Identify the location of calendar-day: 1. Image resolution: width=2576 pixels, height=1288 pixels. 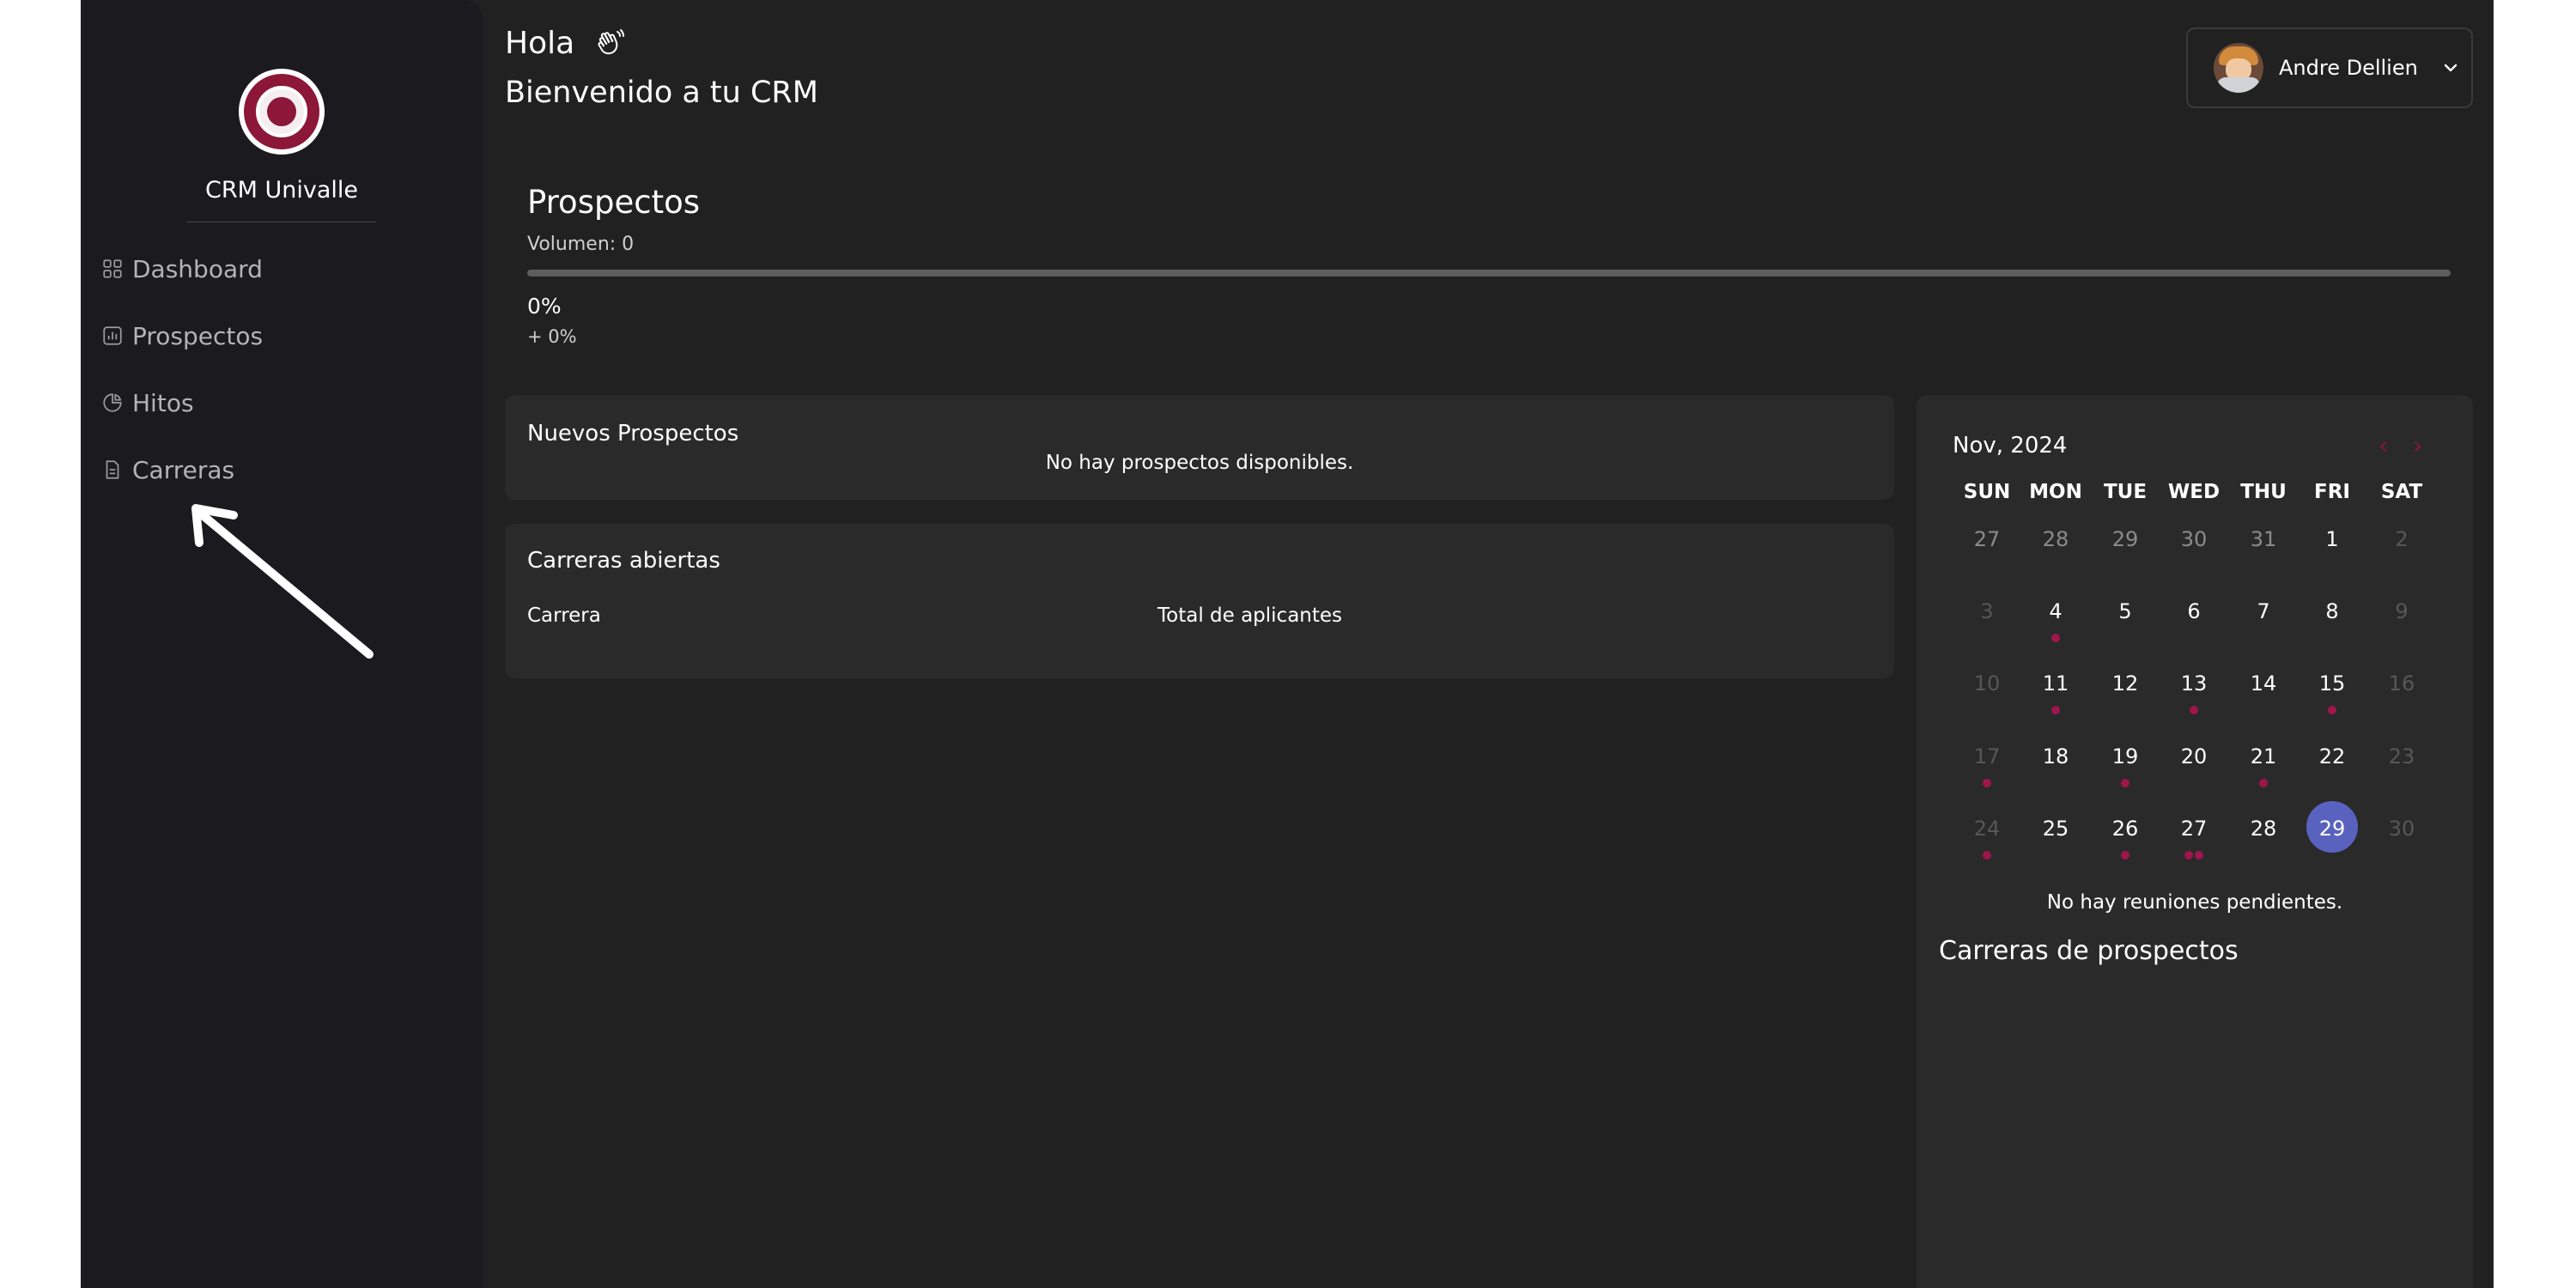
(2332, 539).